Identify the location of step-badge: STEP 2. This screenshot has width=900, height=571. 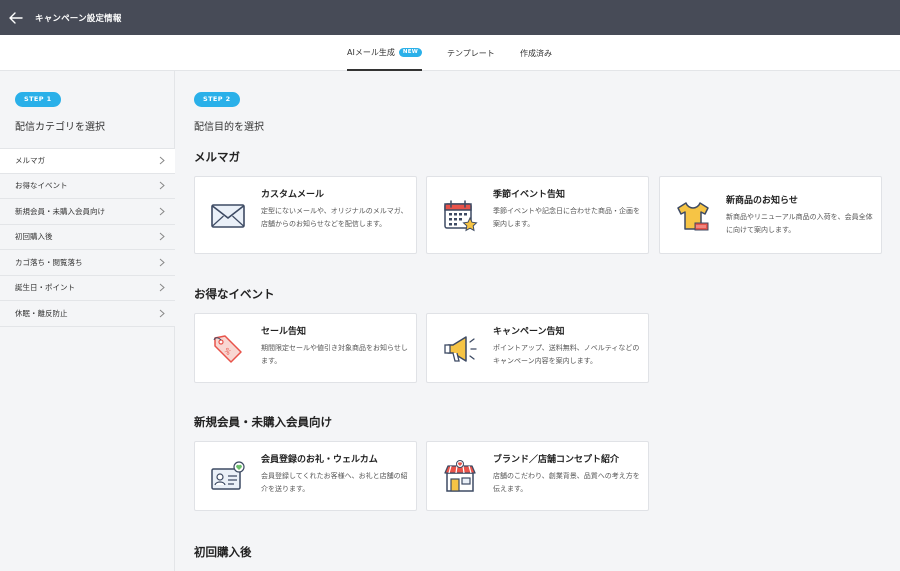
(217, 99).